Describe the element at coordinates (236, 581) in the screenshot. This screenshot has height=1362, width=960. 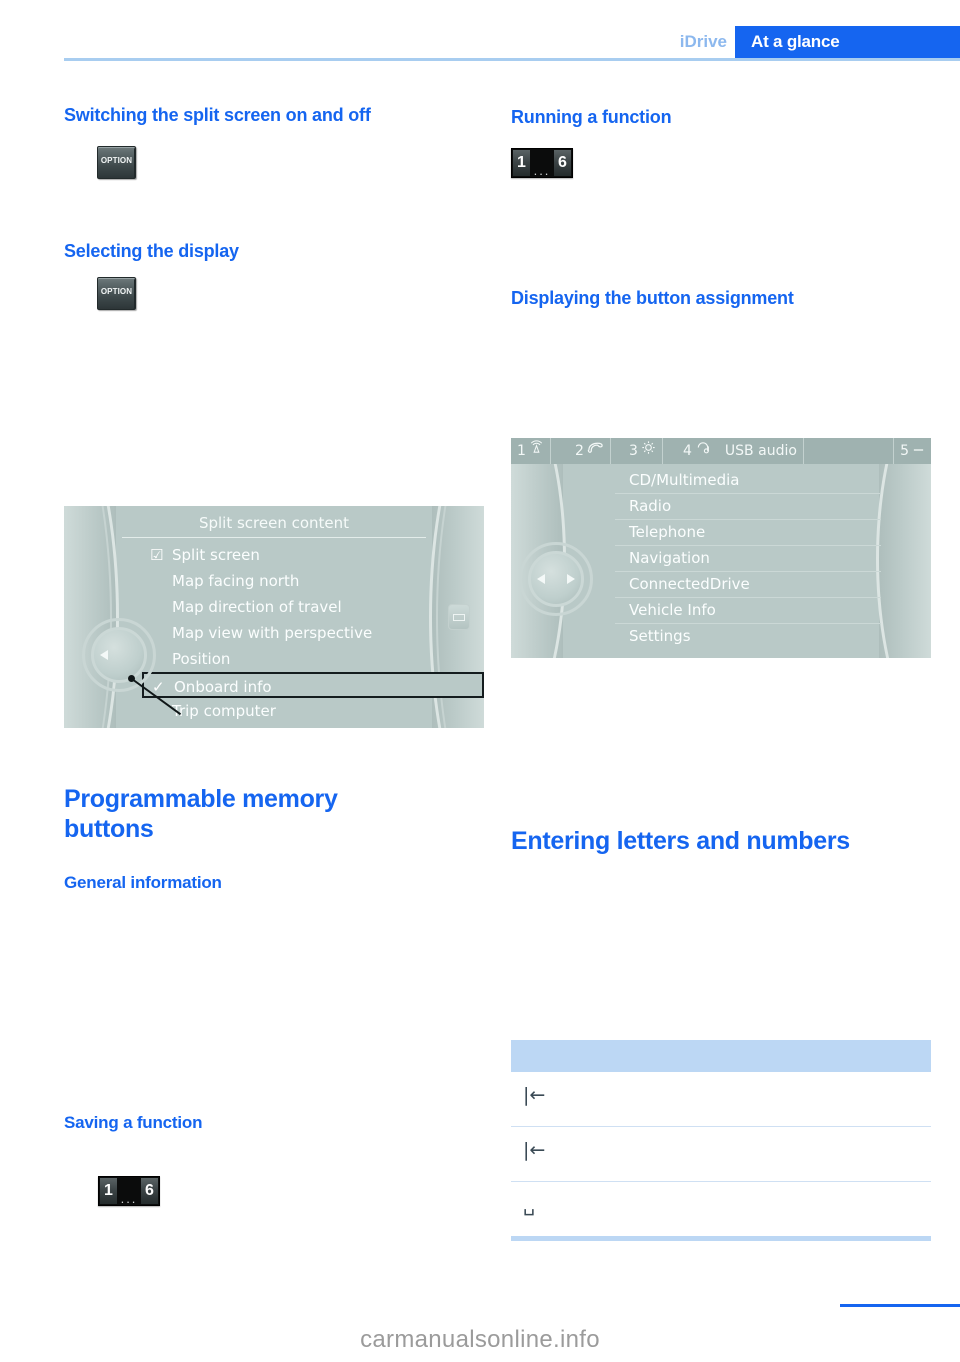
I see `split-screen-menu-item-label: Map facing north` at that location.